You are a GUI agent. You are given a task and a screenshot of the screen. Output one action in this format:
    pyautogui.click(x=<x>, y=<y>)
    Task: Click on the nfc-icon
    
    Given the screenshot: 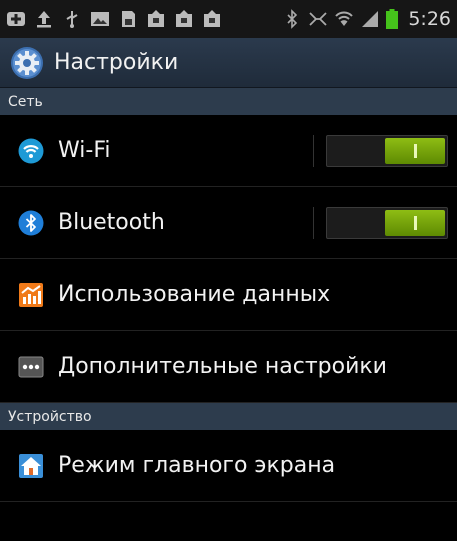 What is the action you would take?
    pyautogui.click(x=318, y=19)
    